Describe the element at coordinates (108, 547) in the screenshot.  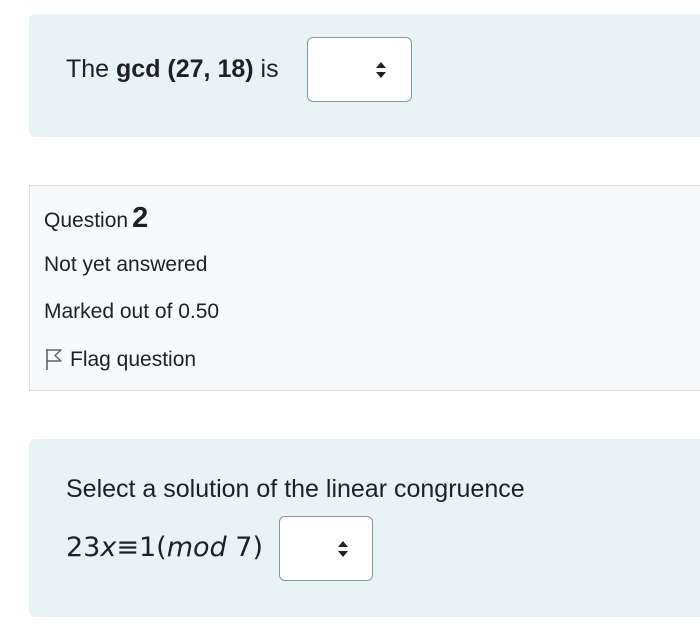
I see `formula-variable: x` at that location.